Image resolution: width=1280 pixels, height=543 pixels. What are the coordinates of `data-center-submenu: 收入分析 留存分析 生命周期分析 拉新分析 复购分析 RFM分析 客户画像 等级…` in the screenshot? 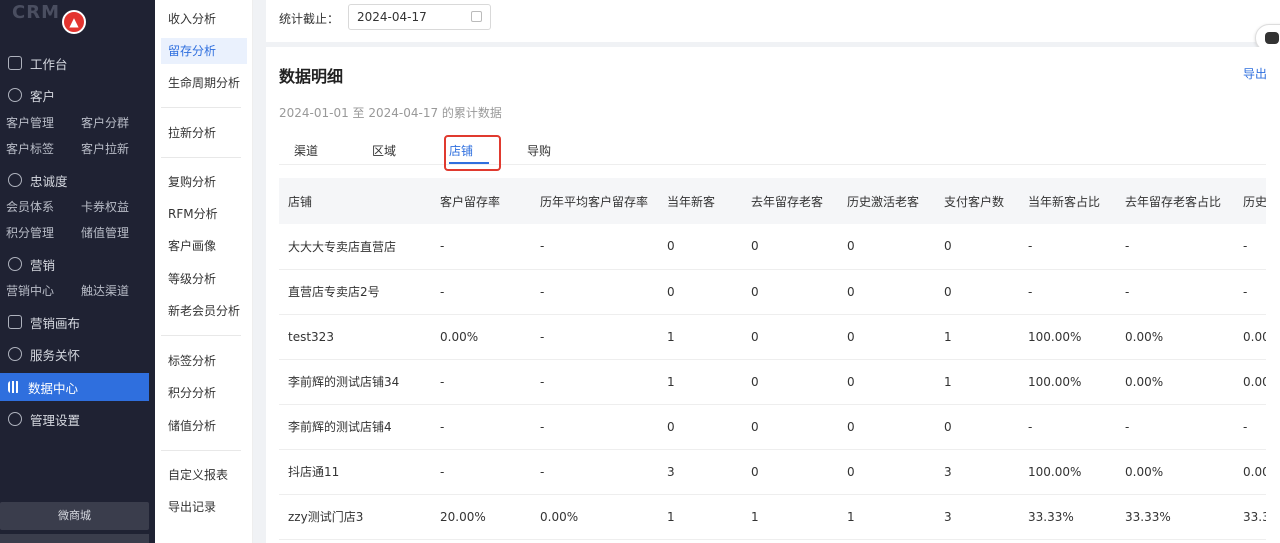 It's located at (204, 271).